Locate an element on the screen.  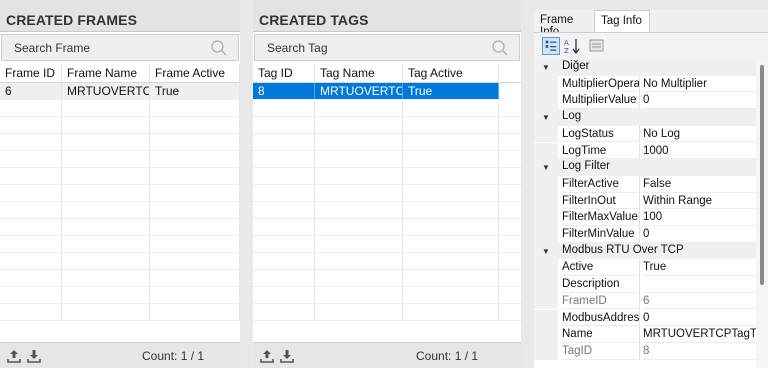
property-scrollbar is located at coordinates (762, 213).